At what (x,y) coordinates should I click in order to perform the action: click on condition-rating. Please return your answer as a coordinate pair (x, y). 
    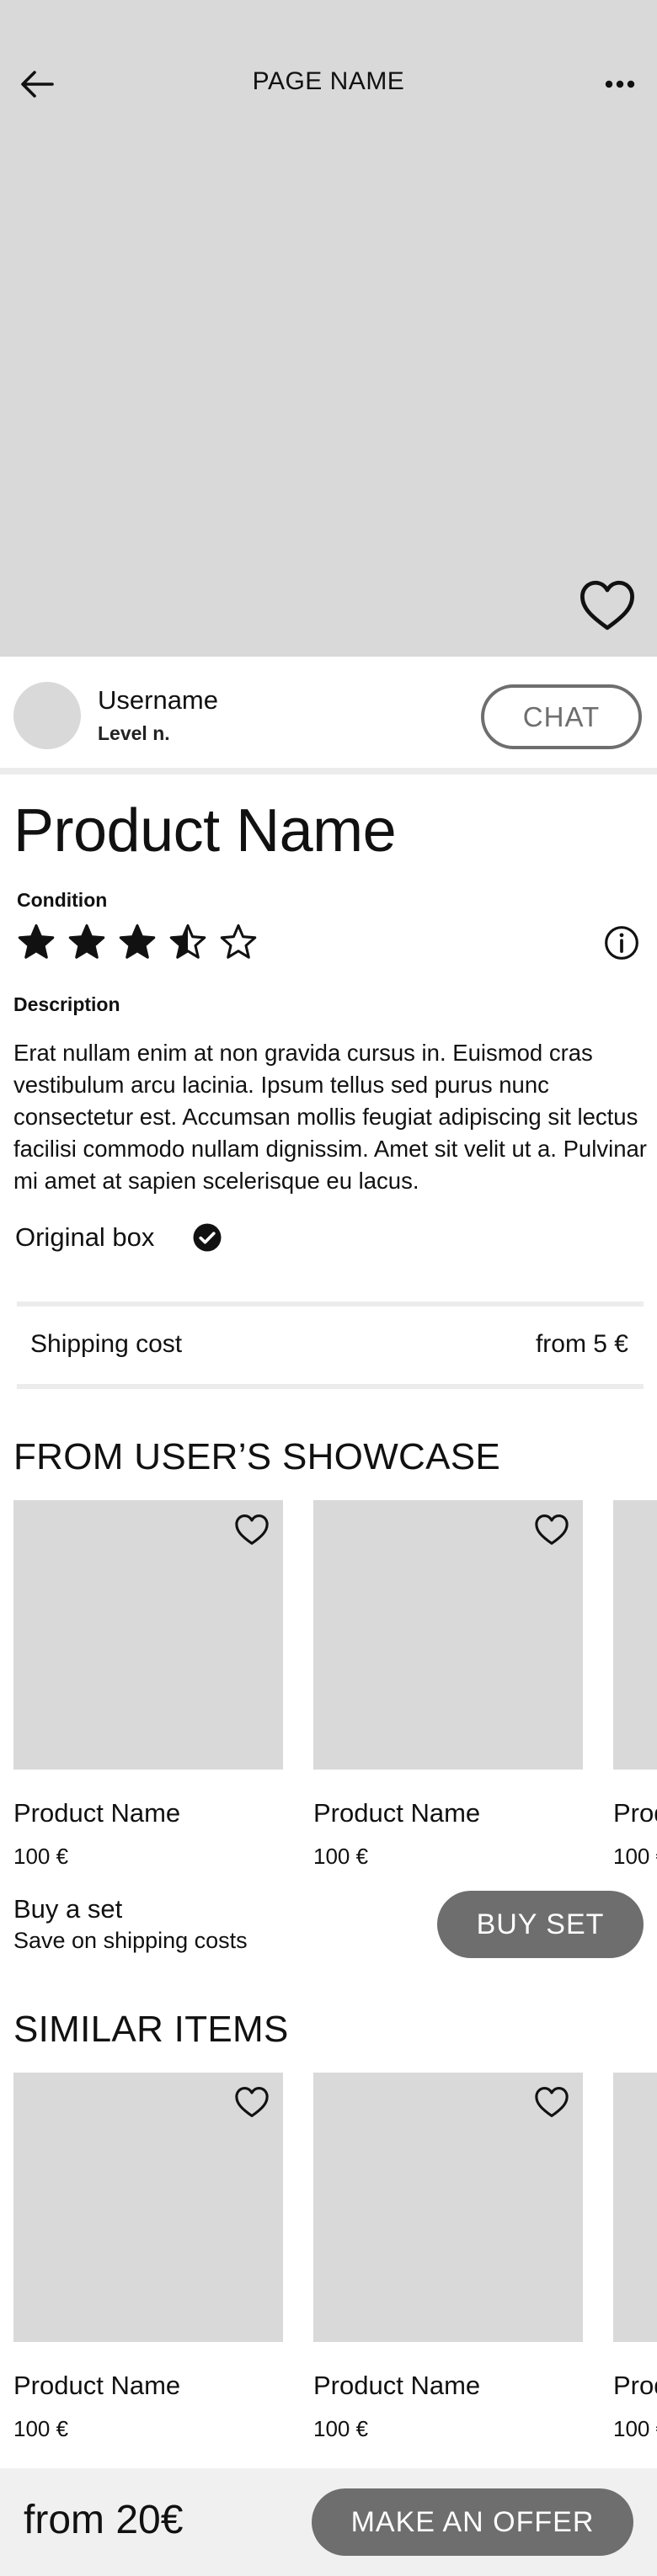
    Looking at the image, I should click on (137, 942).